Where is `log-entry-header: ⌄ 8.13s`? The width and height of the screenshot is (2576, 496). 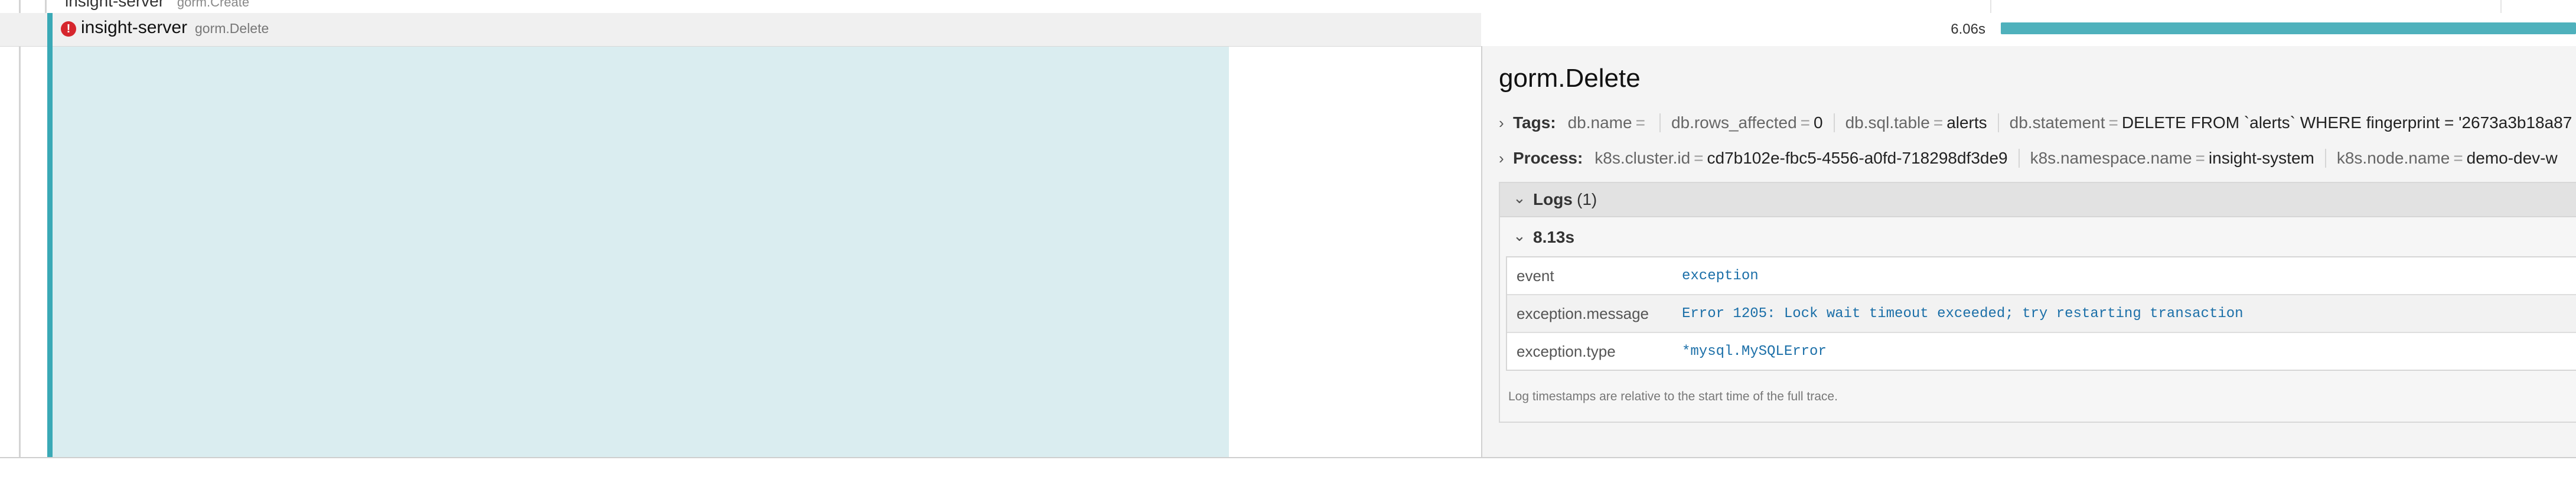
log-entry-header: ⌄ 8.13s is located at coordinates (2038, 236).